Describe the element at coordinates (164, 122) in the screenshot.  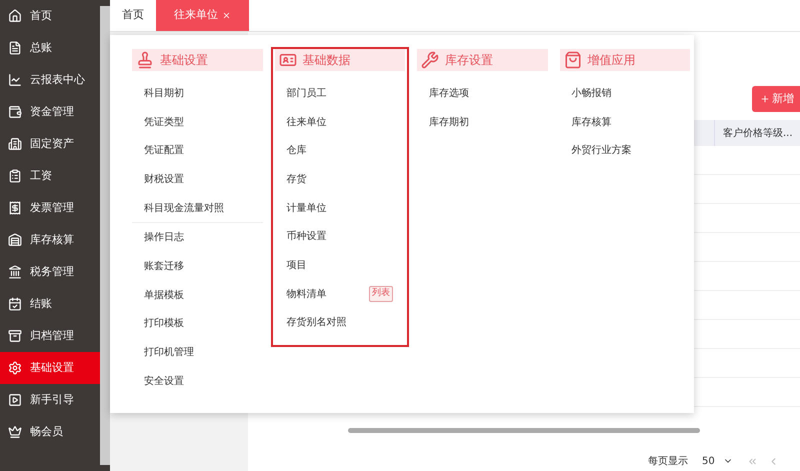
I see `menu-item: 凭证类型` at that location.